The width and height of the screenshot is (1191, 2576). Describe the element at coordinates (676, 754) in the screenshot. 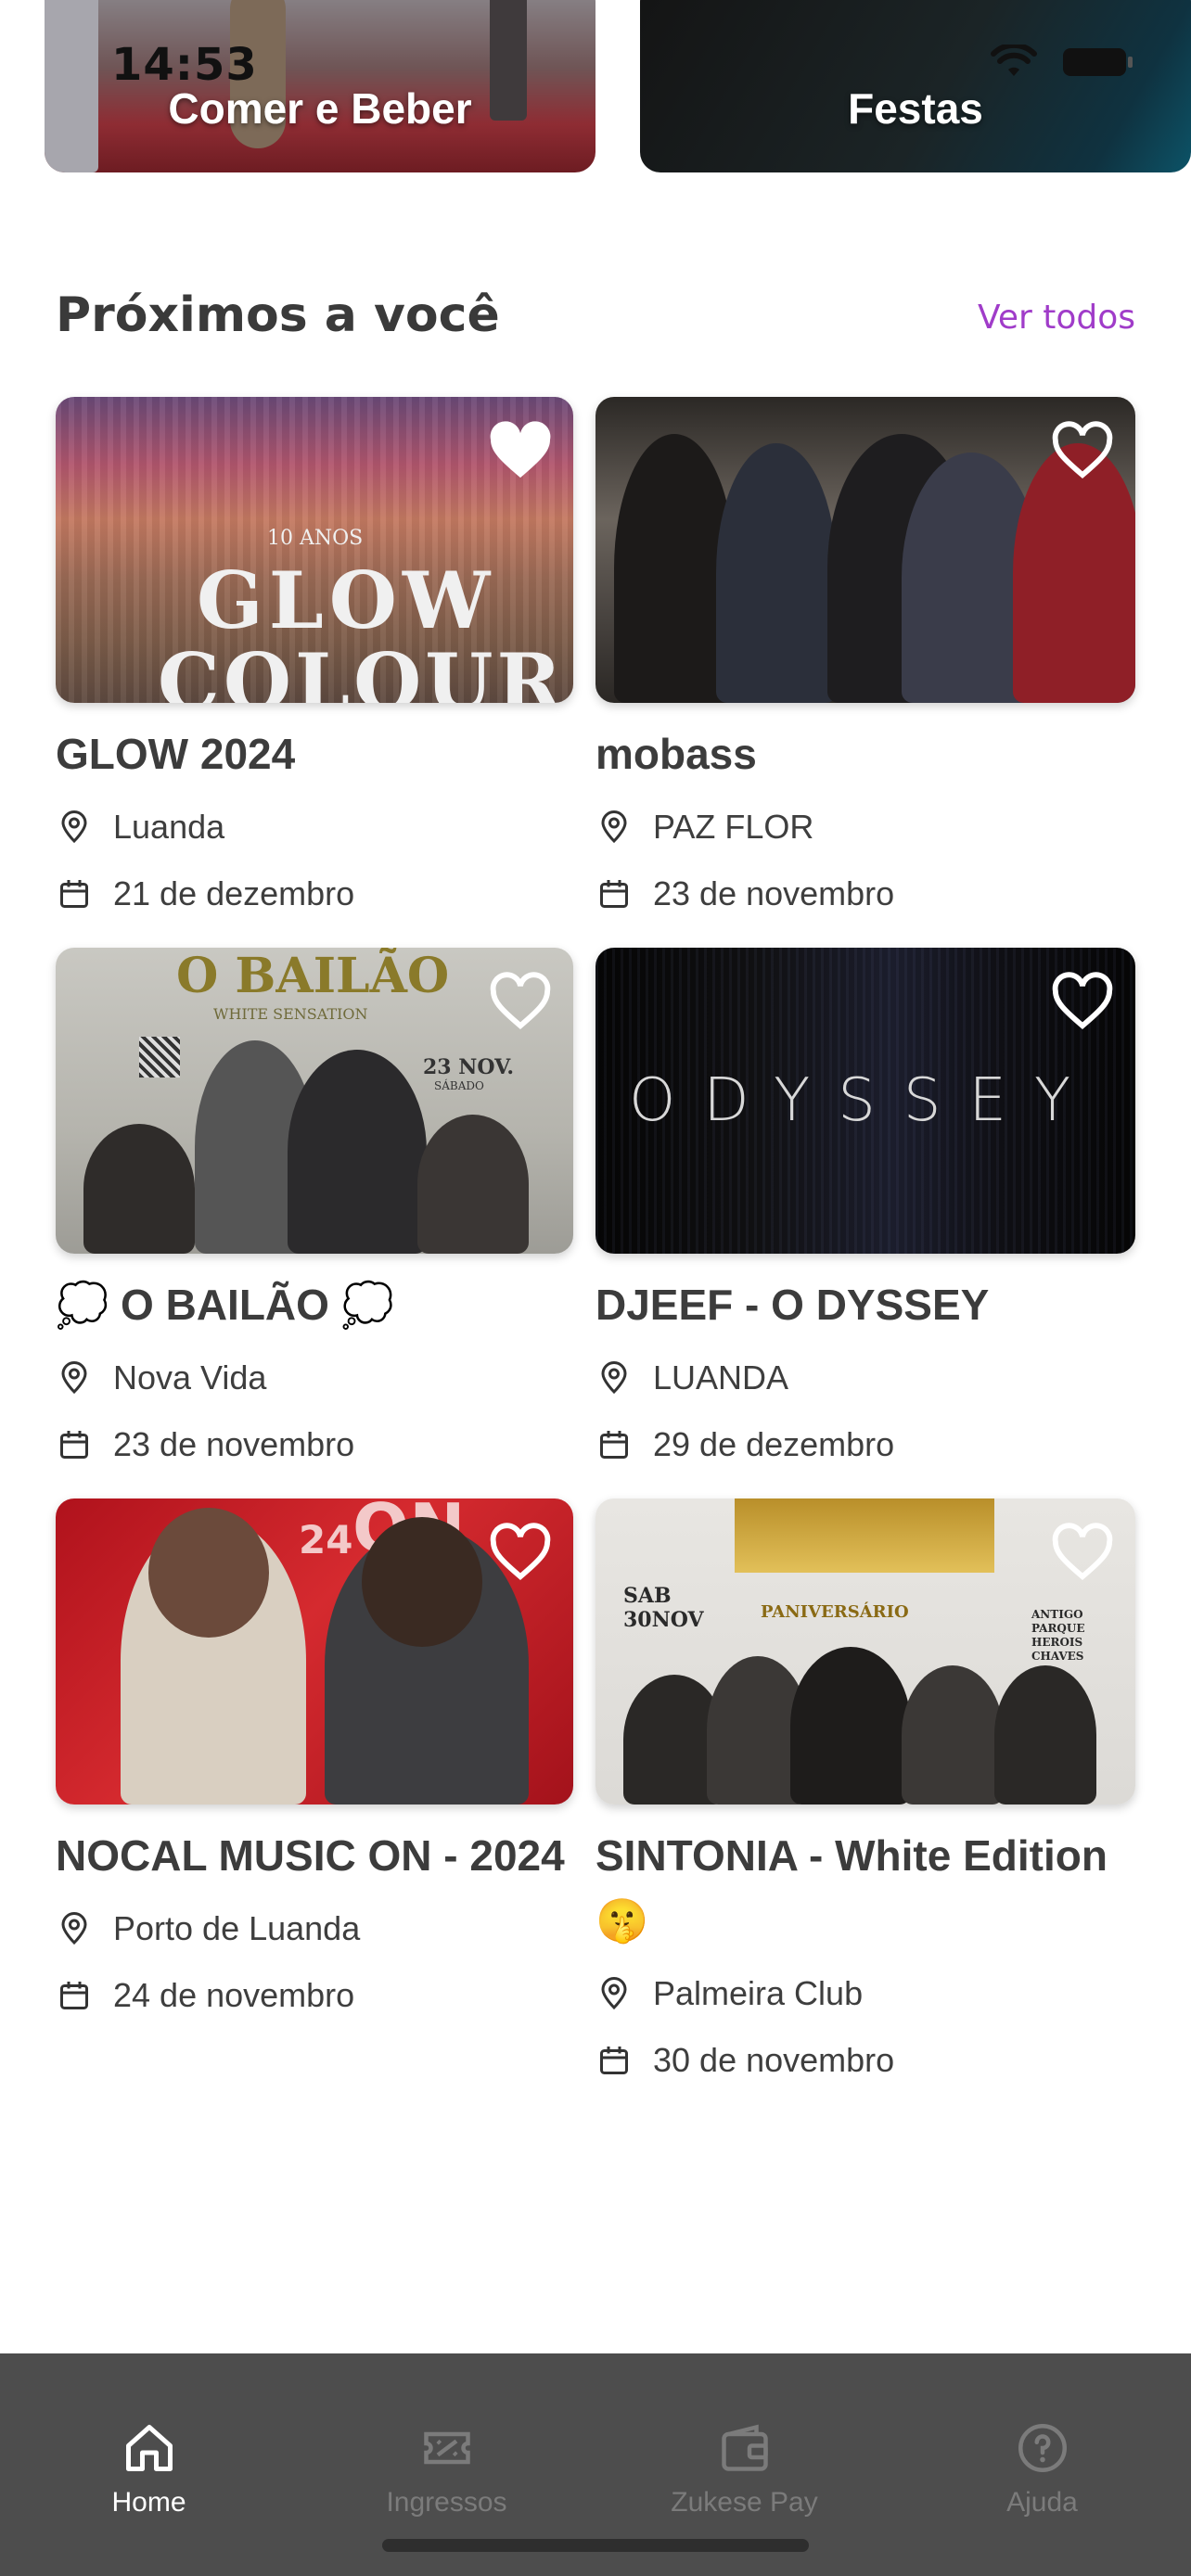

I see `event-title: mobass` at that location.